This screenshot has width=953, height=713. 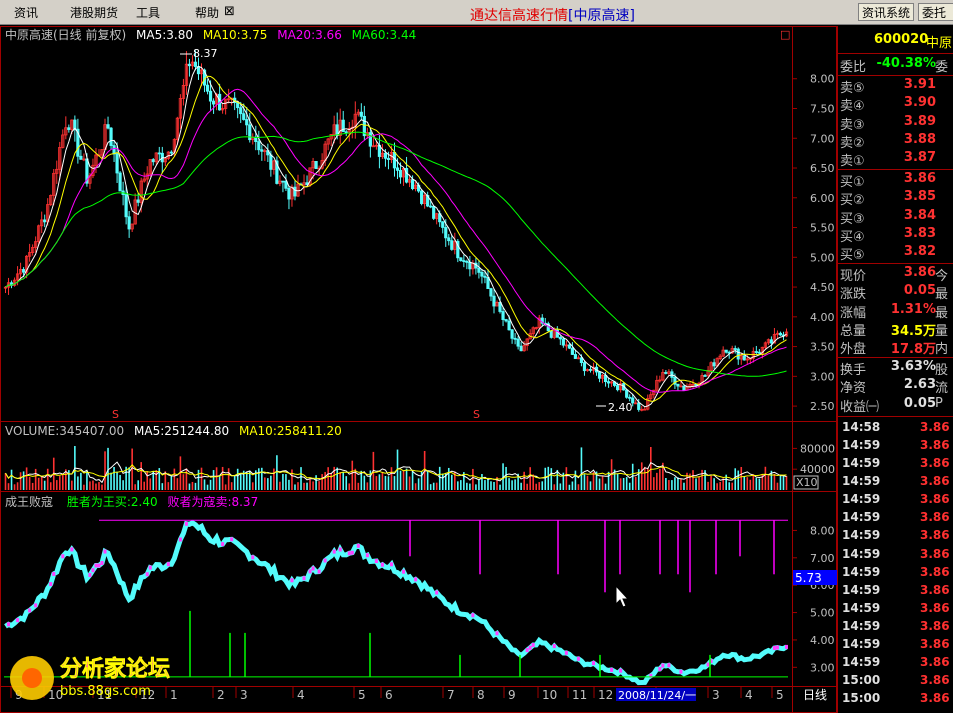 I want to click on volume-tick-label: 40000, so click(x=817, y=469).